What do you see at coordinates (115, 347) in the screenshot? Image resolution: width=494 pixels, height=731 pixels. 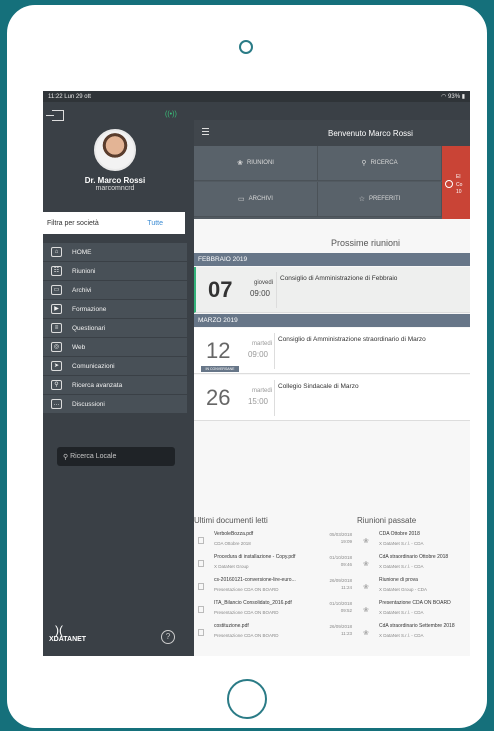 I see `sidebar-item-web: ◎ Web` at bounding box center [115, 347].